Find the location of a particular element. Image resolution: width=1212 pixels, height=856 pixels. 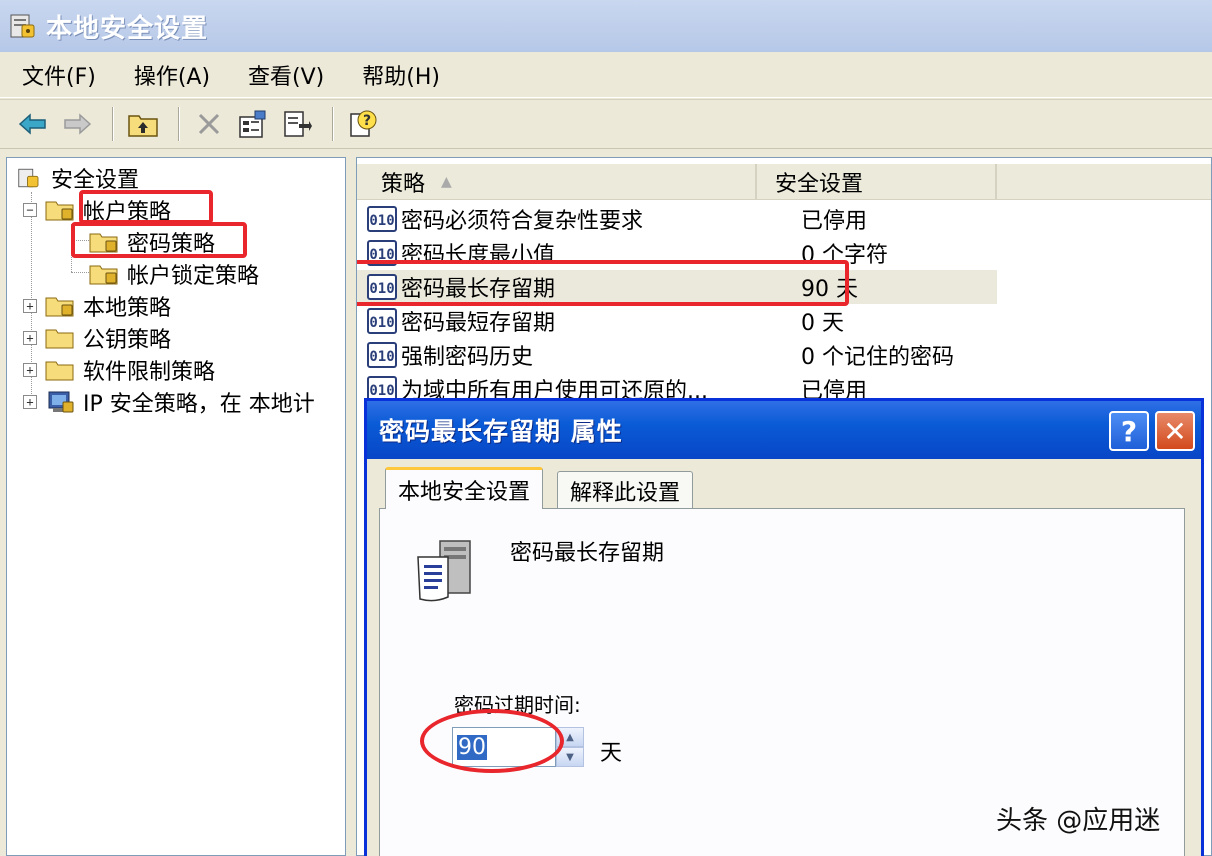

dialog-close-button: ✕ is located at coordinates (1175, 431).